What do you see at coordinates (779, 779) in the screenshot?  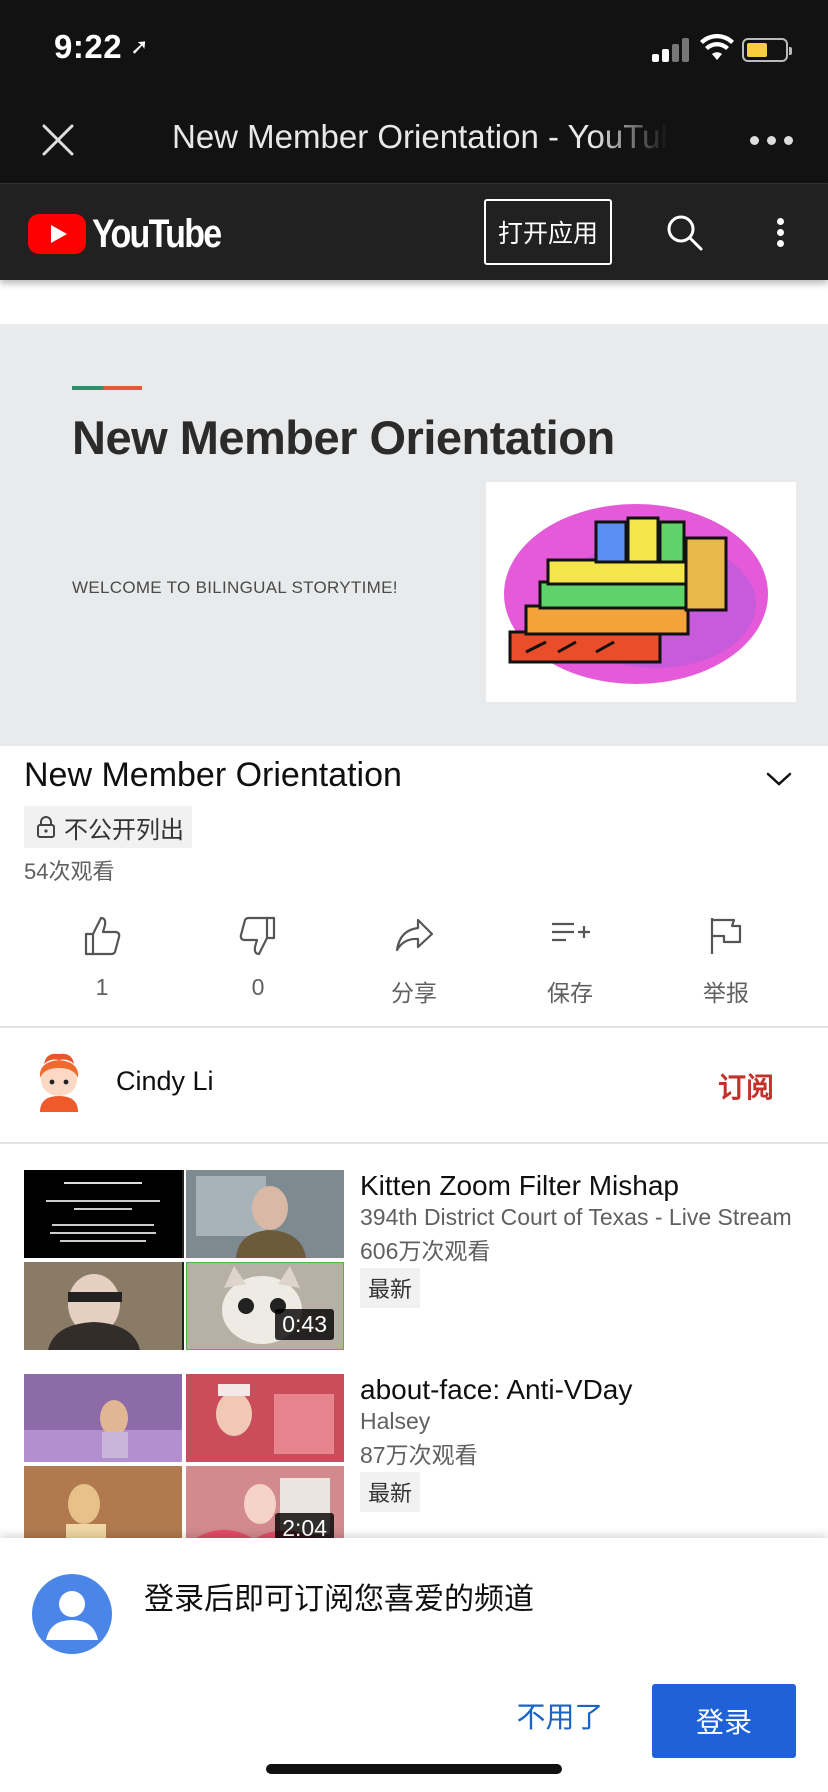 I see `chevron-down-icon` at bounding box center [779, 779].